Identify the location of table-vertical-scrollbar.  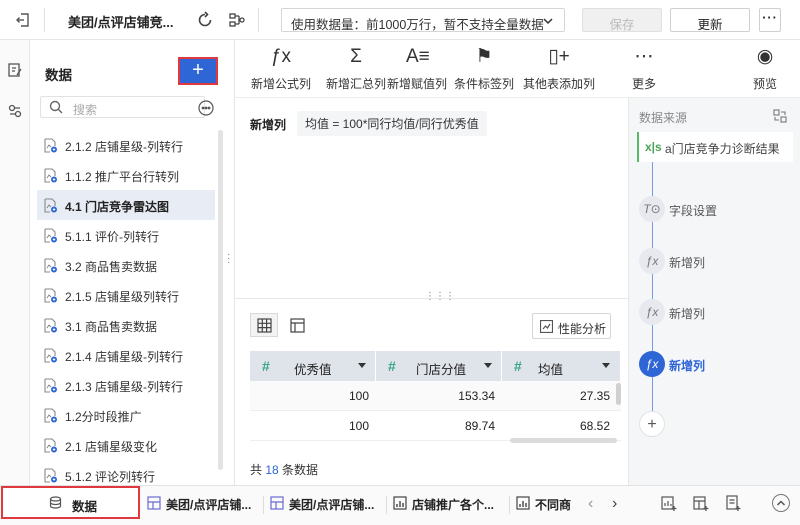
(618, 394).